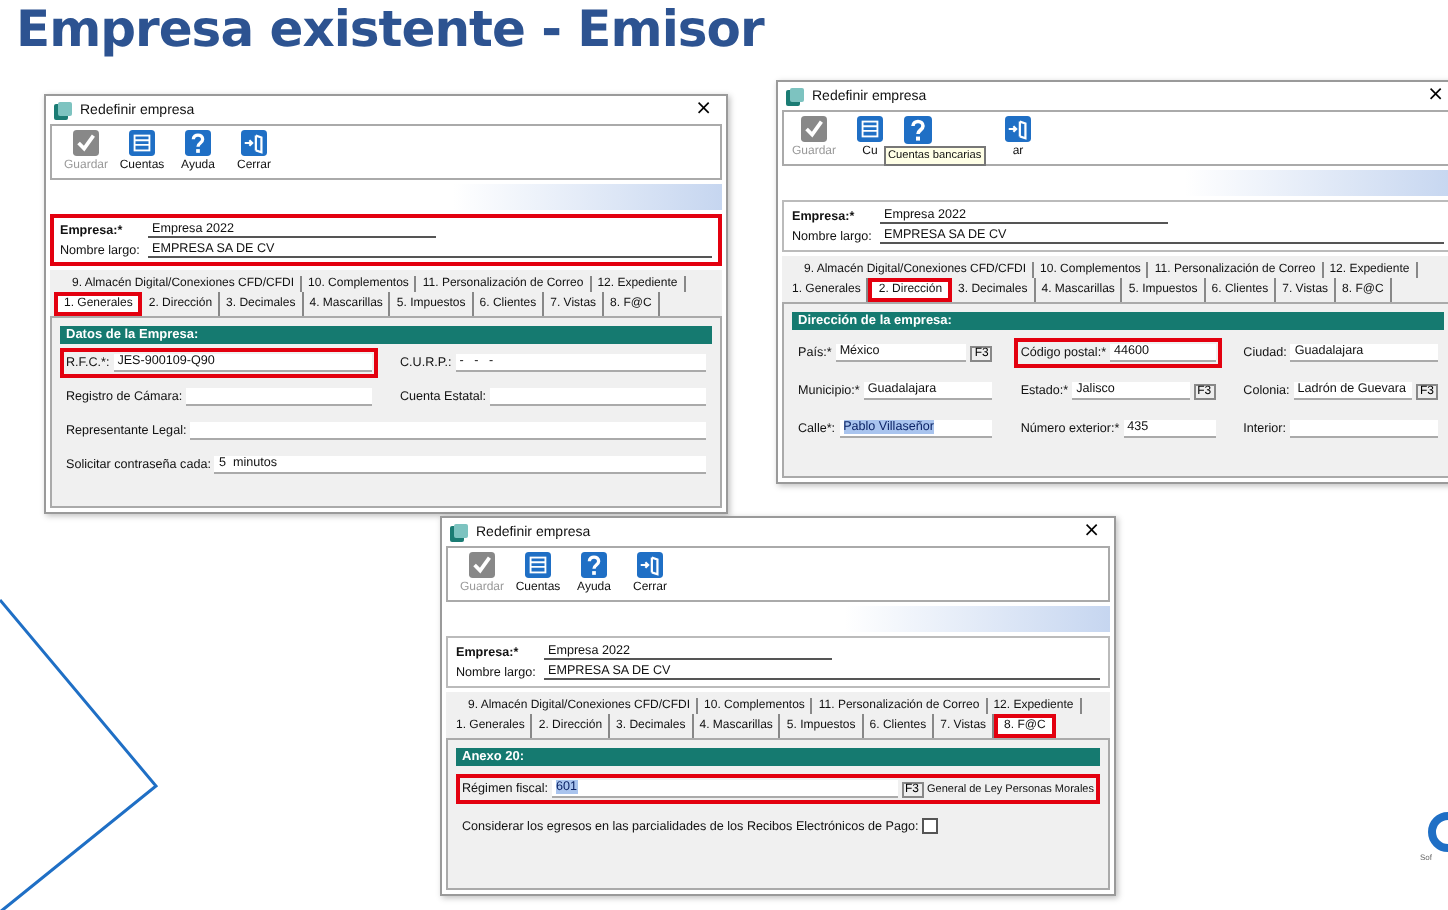  What do you see at coordinates (390, 29) in the screenshot?
I see `slide-title: Empresa existente - Emisor` at bounding box center [390, 29].